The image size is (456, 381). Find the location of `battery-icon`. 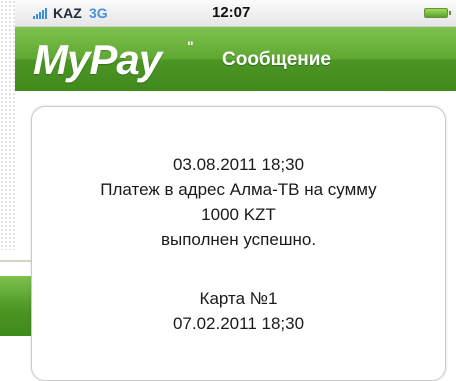

battery-icon is located at coordinates (437, 13).